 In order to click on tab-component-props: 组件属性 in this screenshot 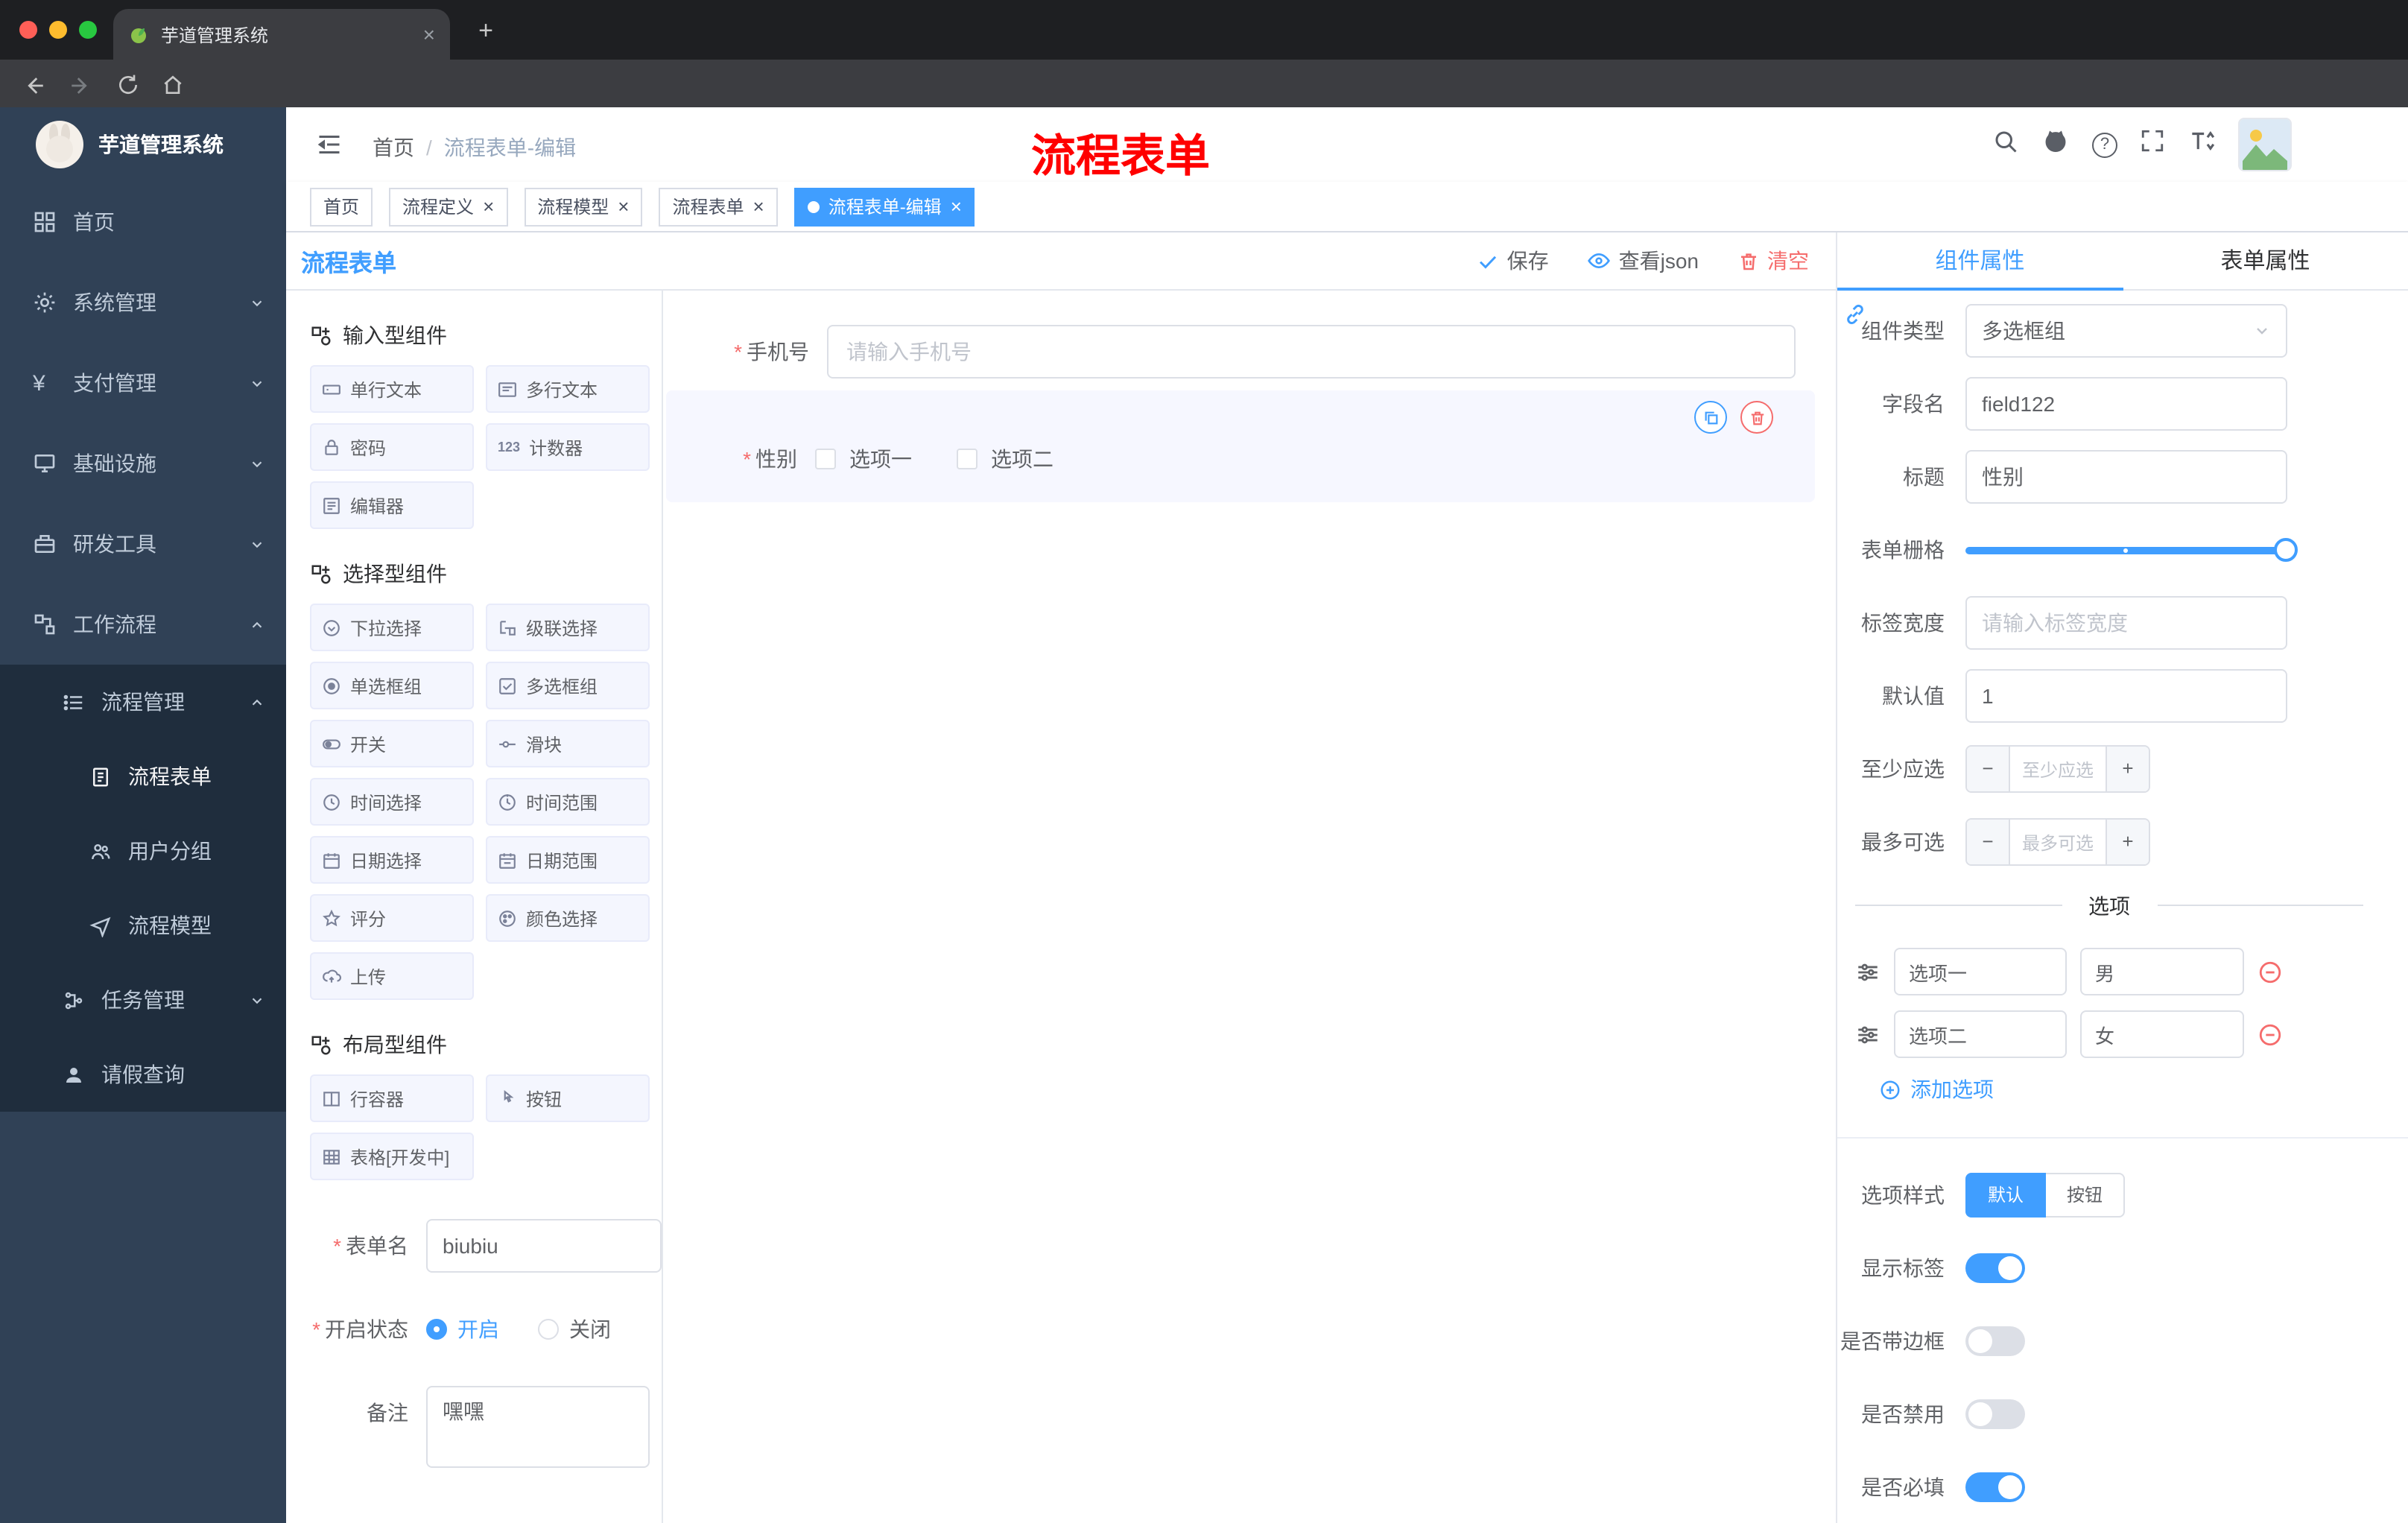, I will do `click(1980, 262)`.